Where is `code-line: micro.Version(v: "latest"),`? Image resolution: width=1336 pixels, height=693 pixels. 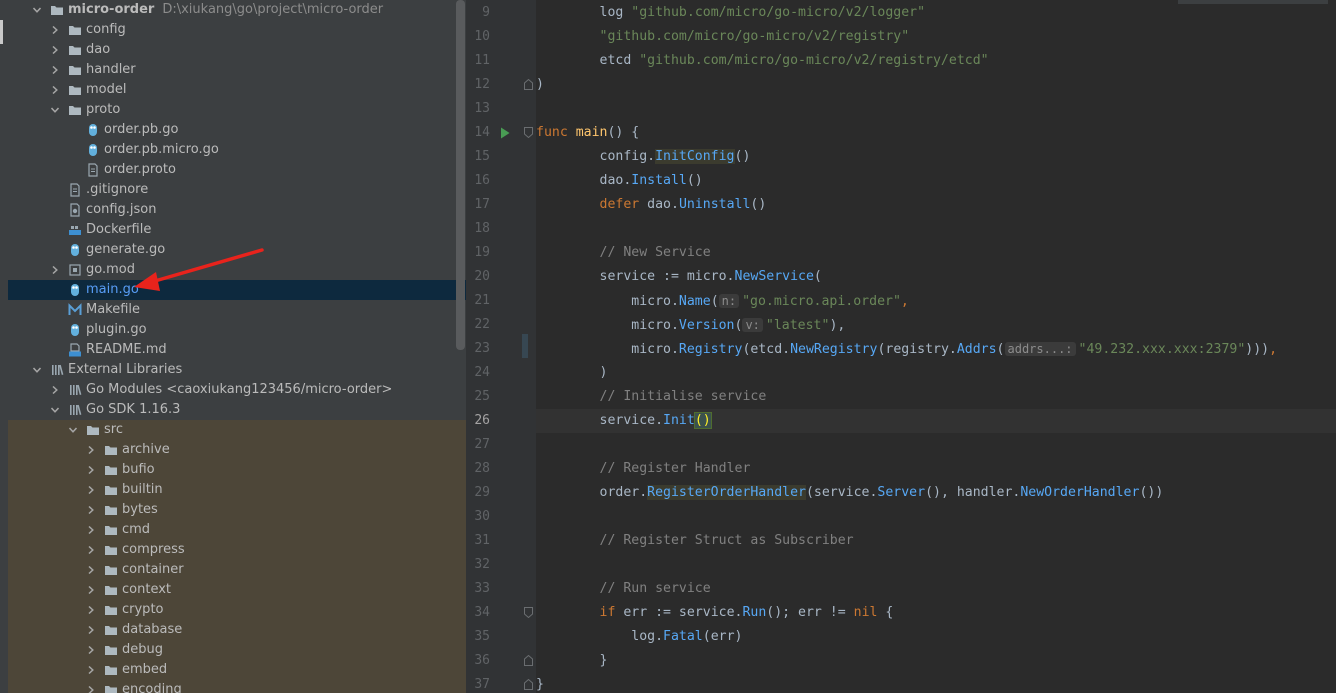
code-line: micro.Version(v: "latest"), is located at coordinates (936, 325).